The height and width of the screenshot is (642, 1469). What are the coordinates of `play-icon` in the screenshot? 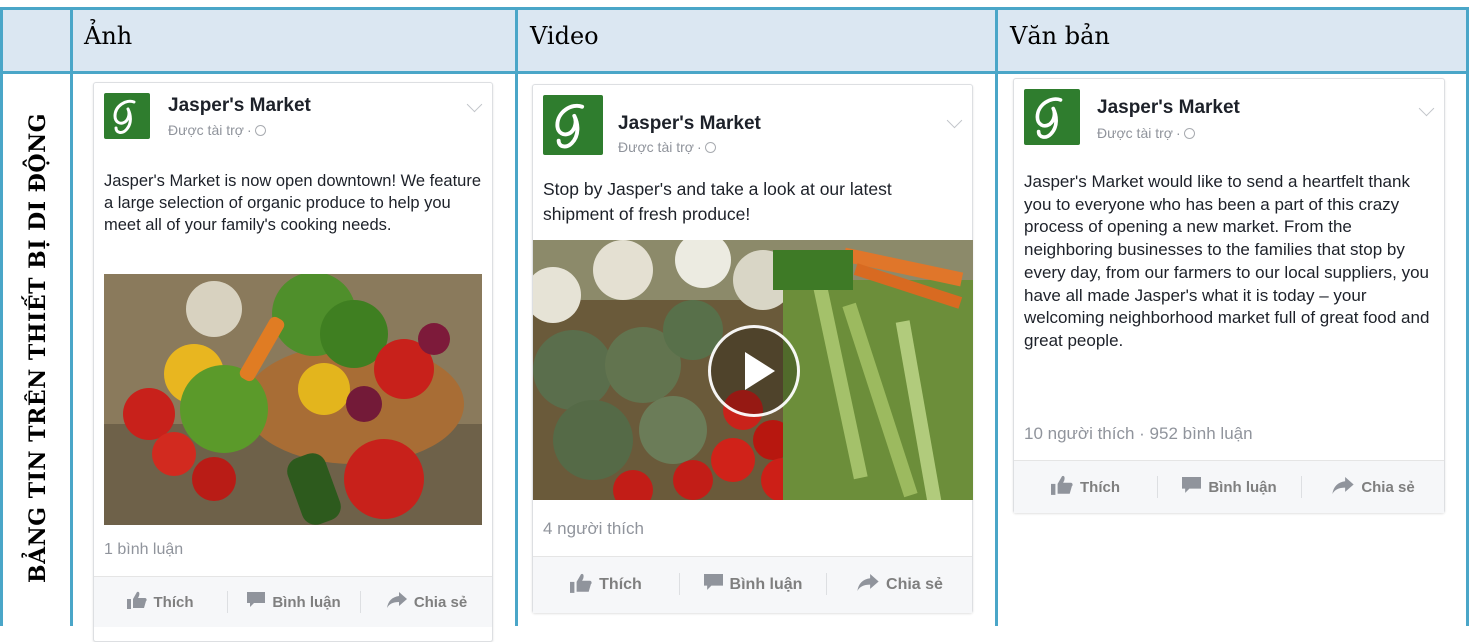 It's located at (754, 371).